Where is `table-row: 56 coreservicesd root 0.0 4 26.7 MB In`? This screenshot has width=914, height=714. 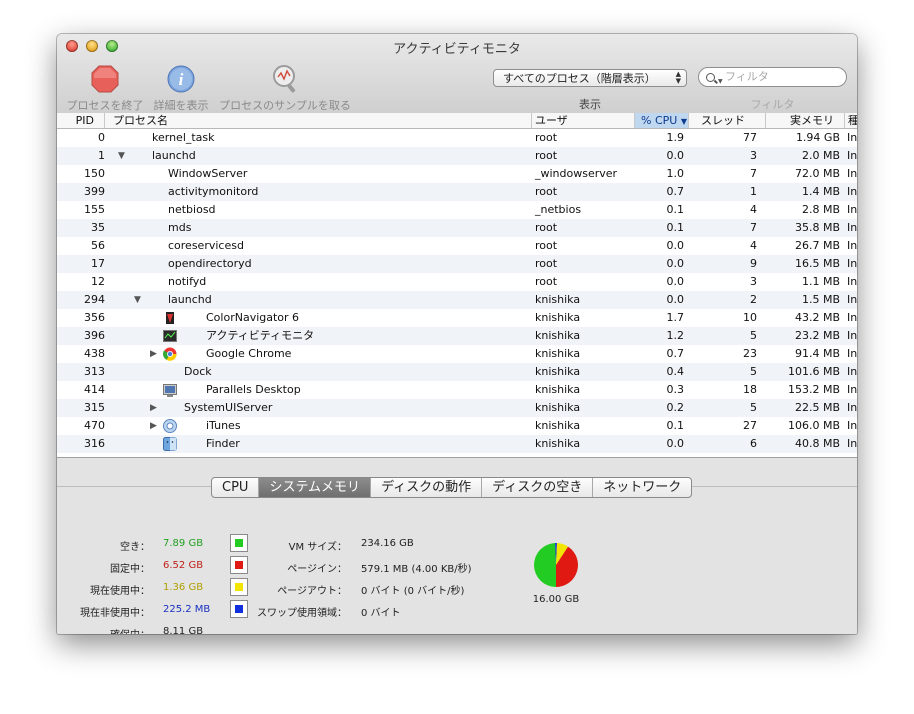
table-row: 56 coreservicesd root 0.0 4 26.7 MB In is located at coordinates (457, 246).